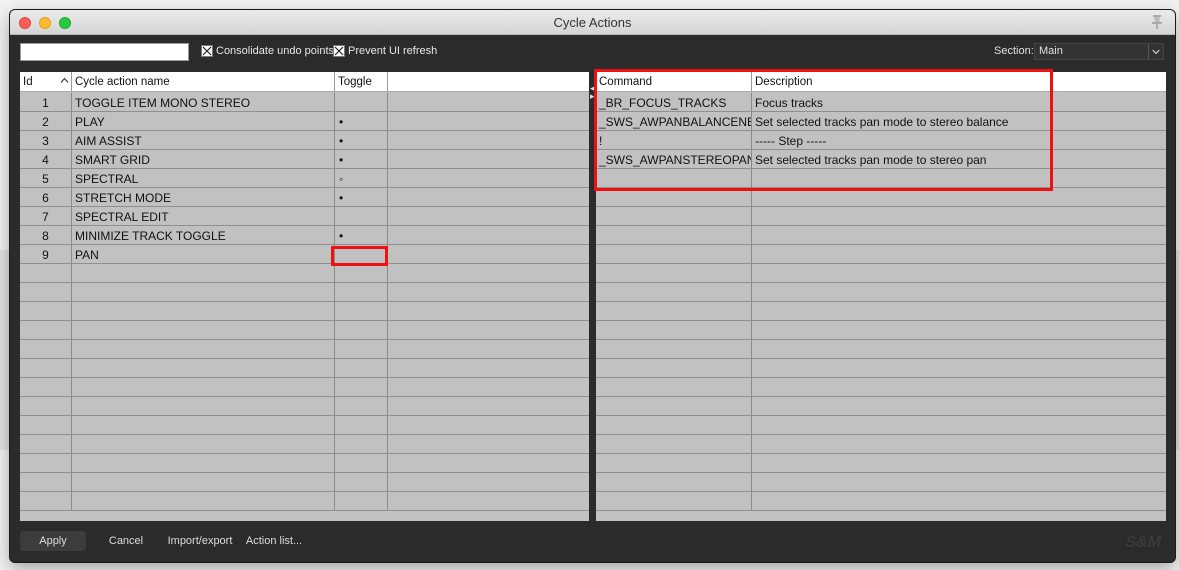  I want to click on consolidate-undo-checkbox: Consolidate undo points, so click(267, 51).